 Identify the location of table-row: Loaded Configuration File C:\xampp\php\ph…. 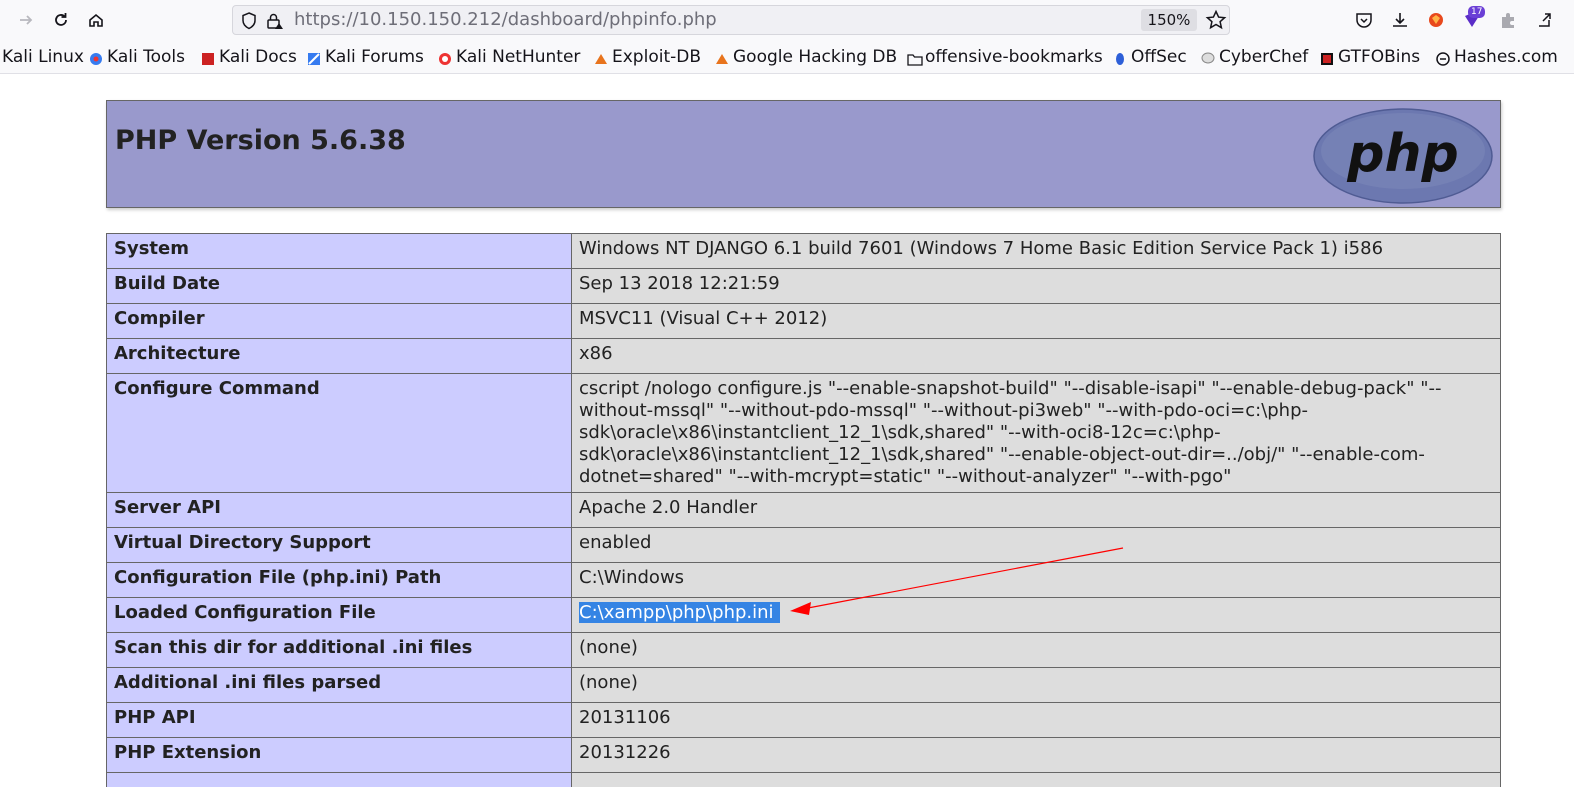
(803, 615).